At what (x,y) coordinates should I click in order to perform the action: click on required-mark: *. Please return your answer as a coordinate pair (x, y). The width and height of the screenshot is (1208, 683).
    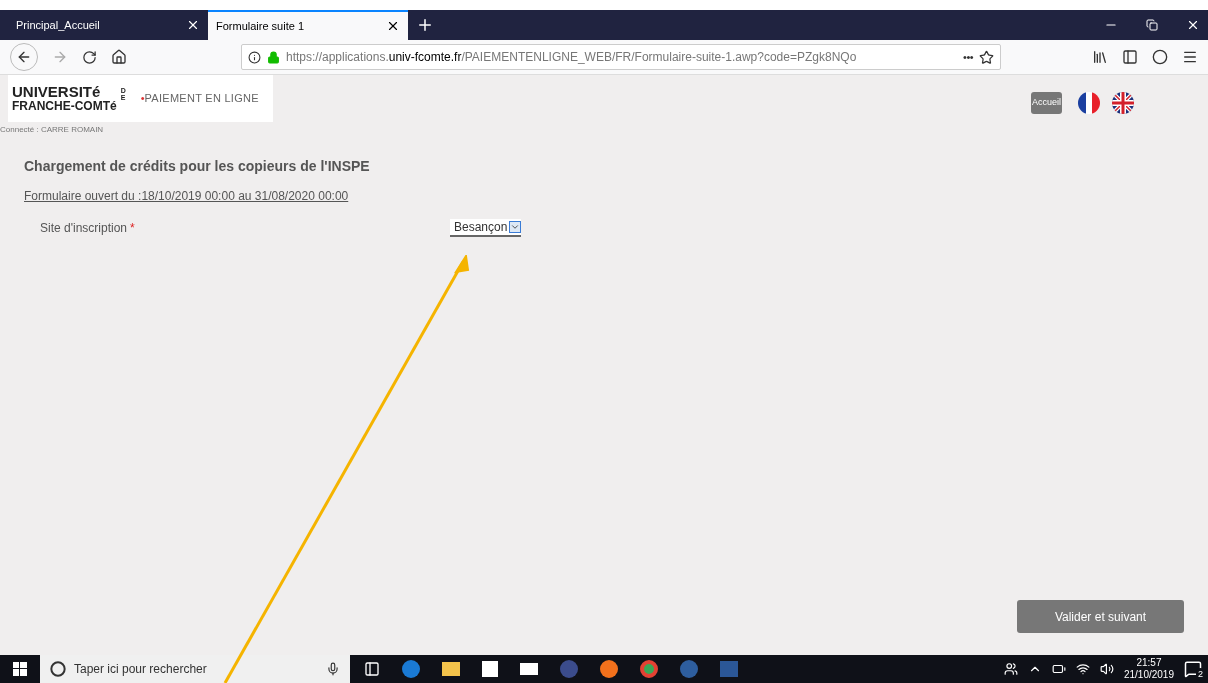
    Looking at the image, I should click on (132, 228).